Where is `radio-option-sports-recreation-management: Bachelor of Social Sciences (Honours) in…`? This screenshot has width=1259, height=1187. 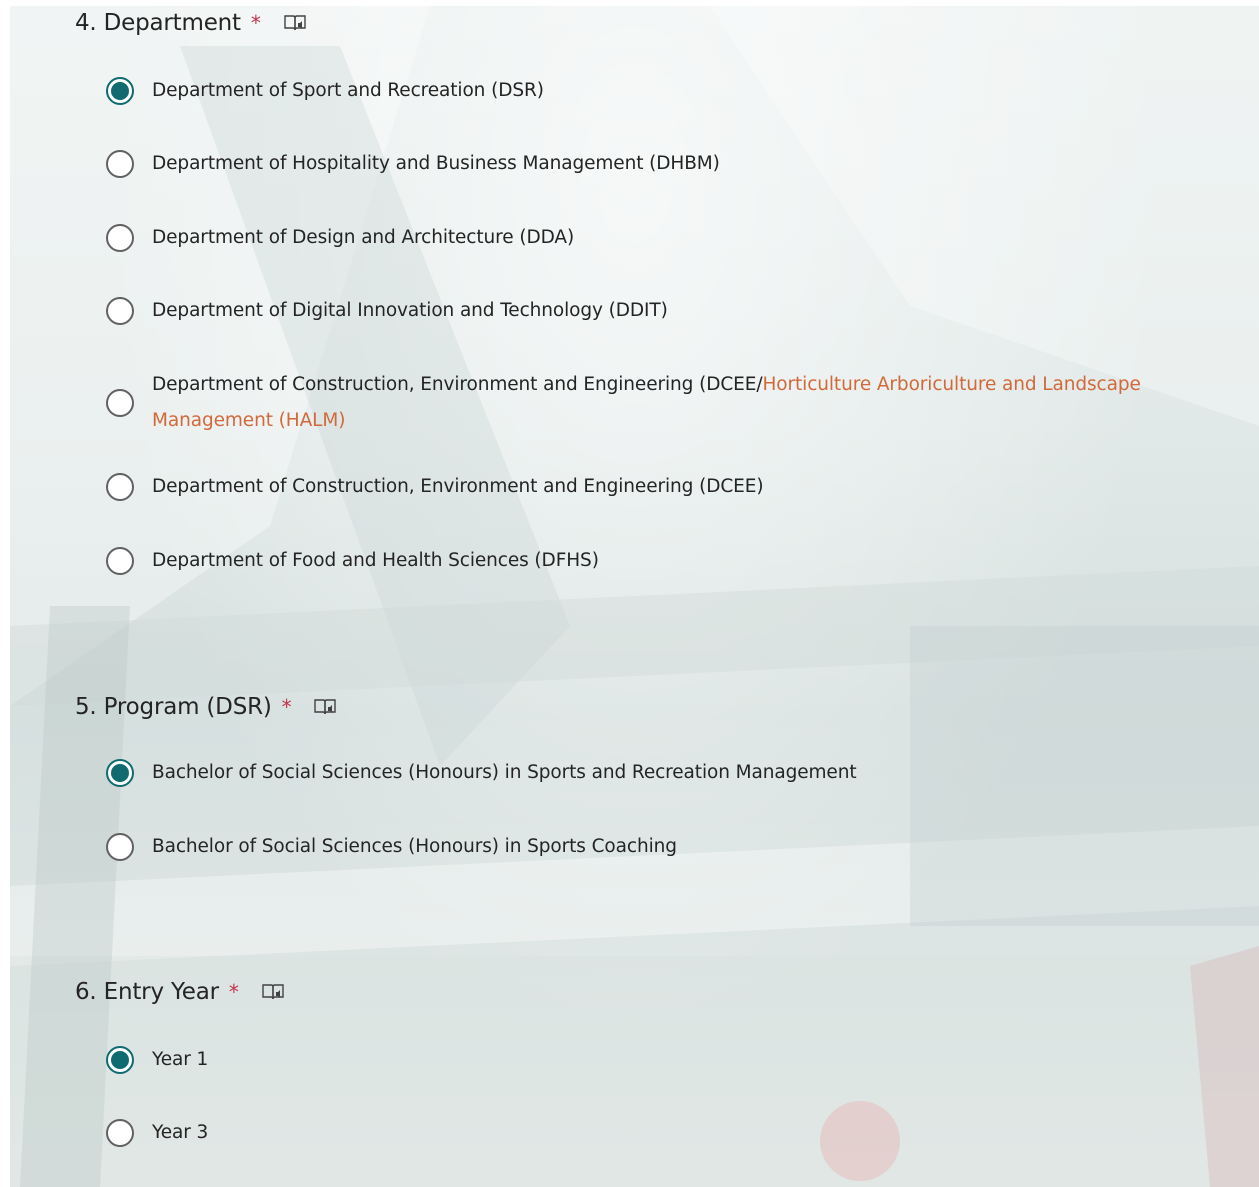 radio-option-sports-recreation-management: Bachelor of Social Sciences (Honours) in… is located at coordinates (481, 773).